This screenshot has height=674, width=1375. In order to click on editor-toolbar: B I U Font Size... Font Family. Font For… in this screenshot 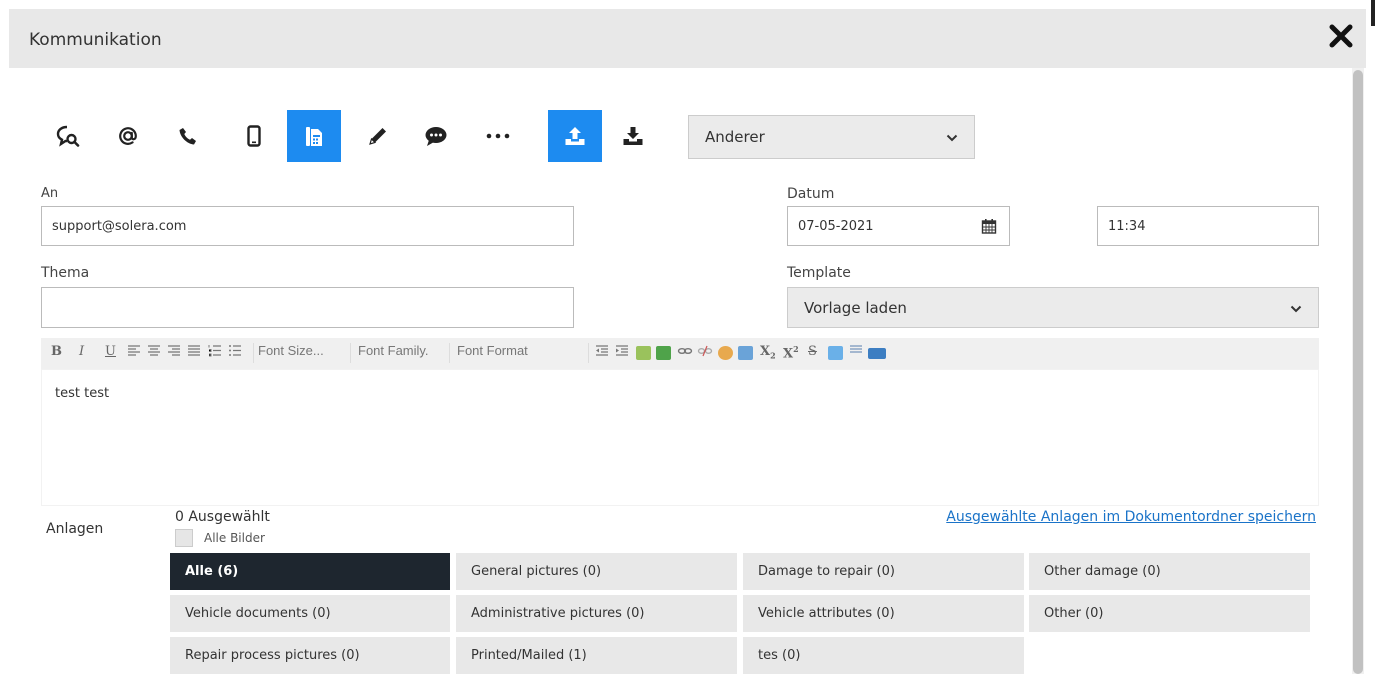, I will do `click(680, 353)`.